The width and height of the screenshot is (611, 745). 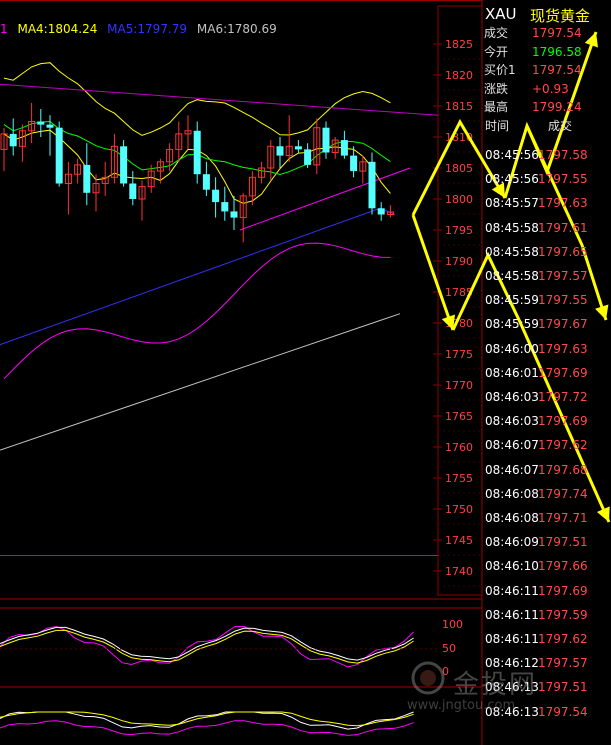 I want to click on ma5-line, so click(x=198, y=276).